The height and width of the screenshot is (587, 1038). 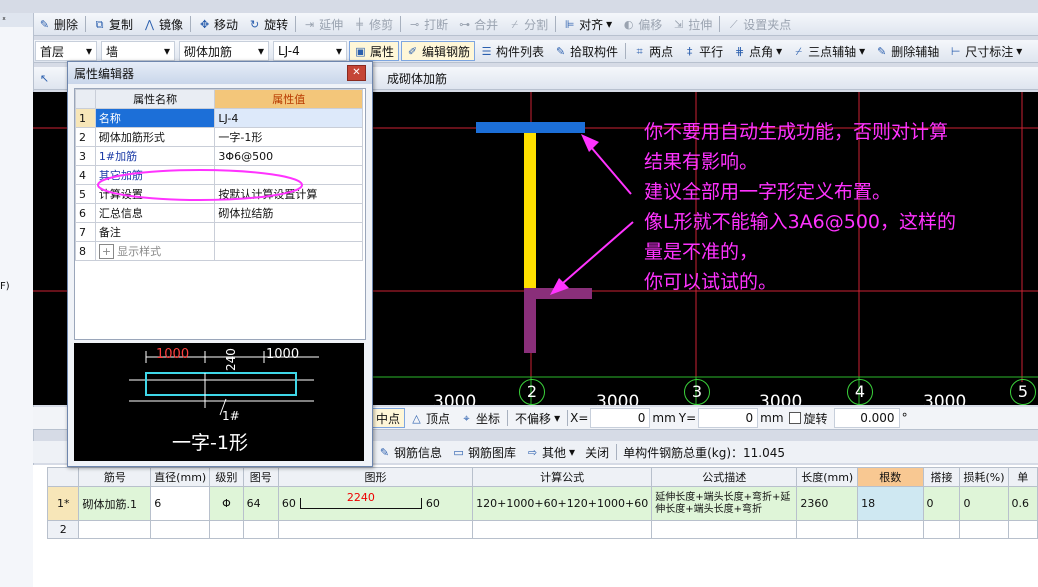 I want to click on row-number: 2, so click(x=63, y=529).